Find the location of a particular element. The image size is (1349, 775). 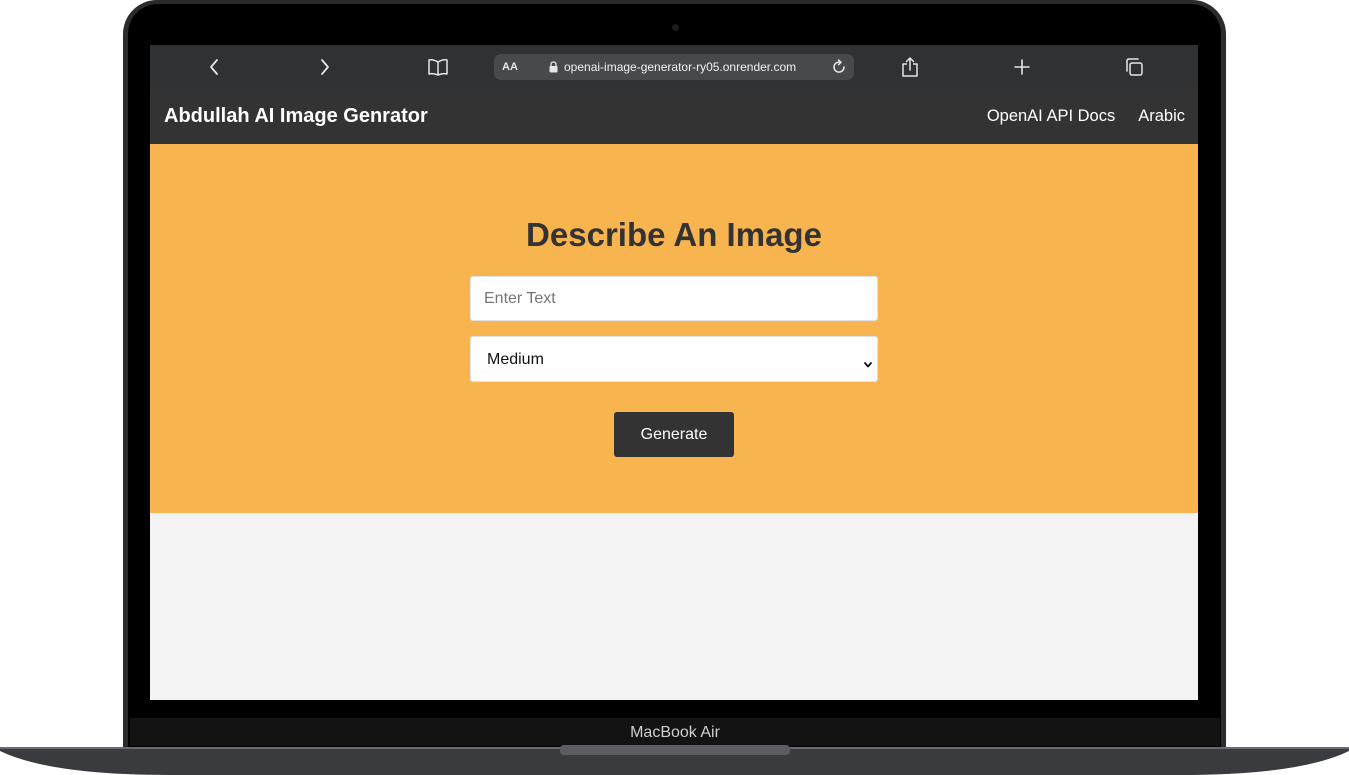

new-tab-icon is located at coordinates (1022, 67).